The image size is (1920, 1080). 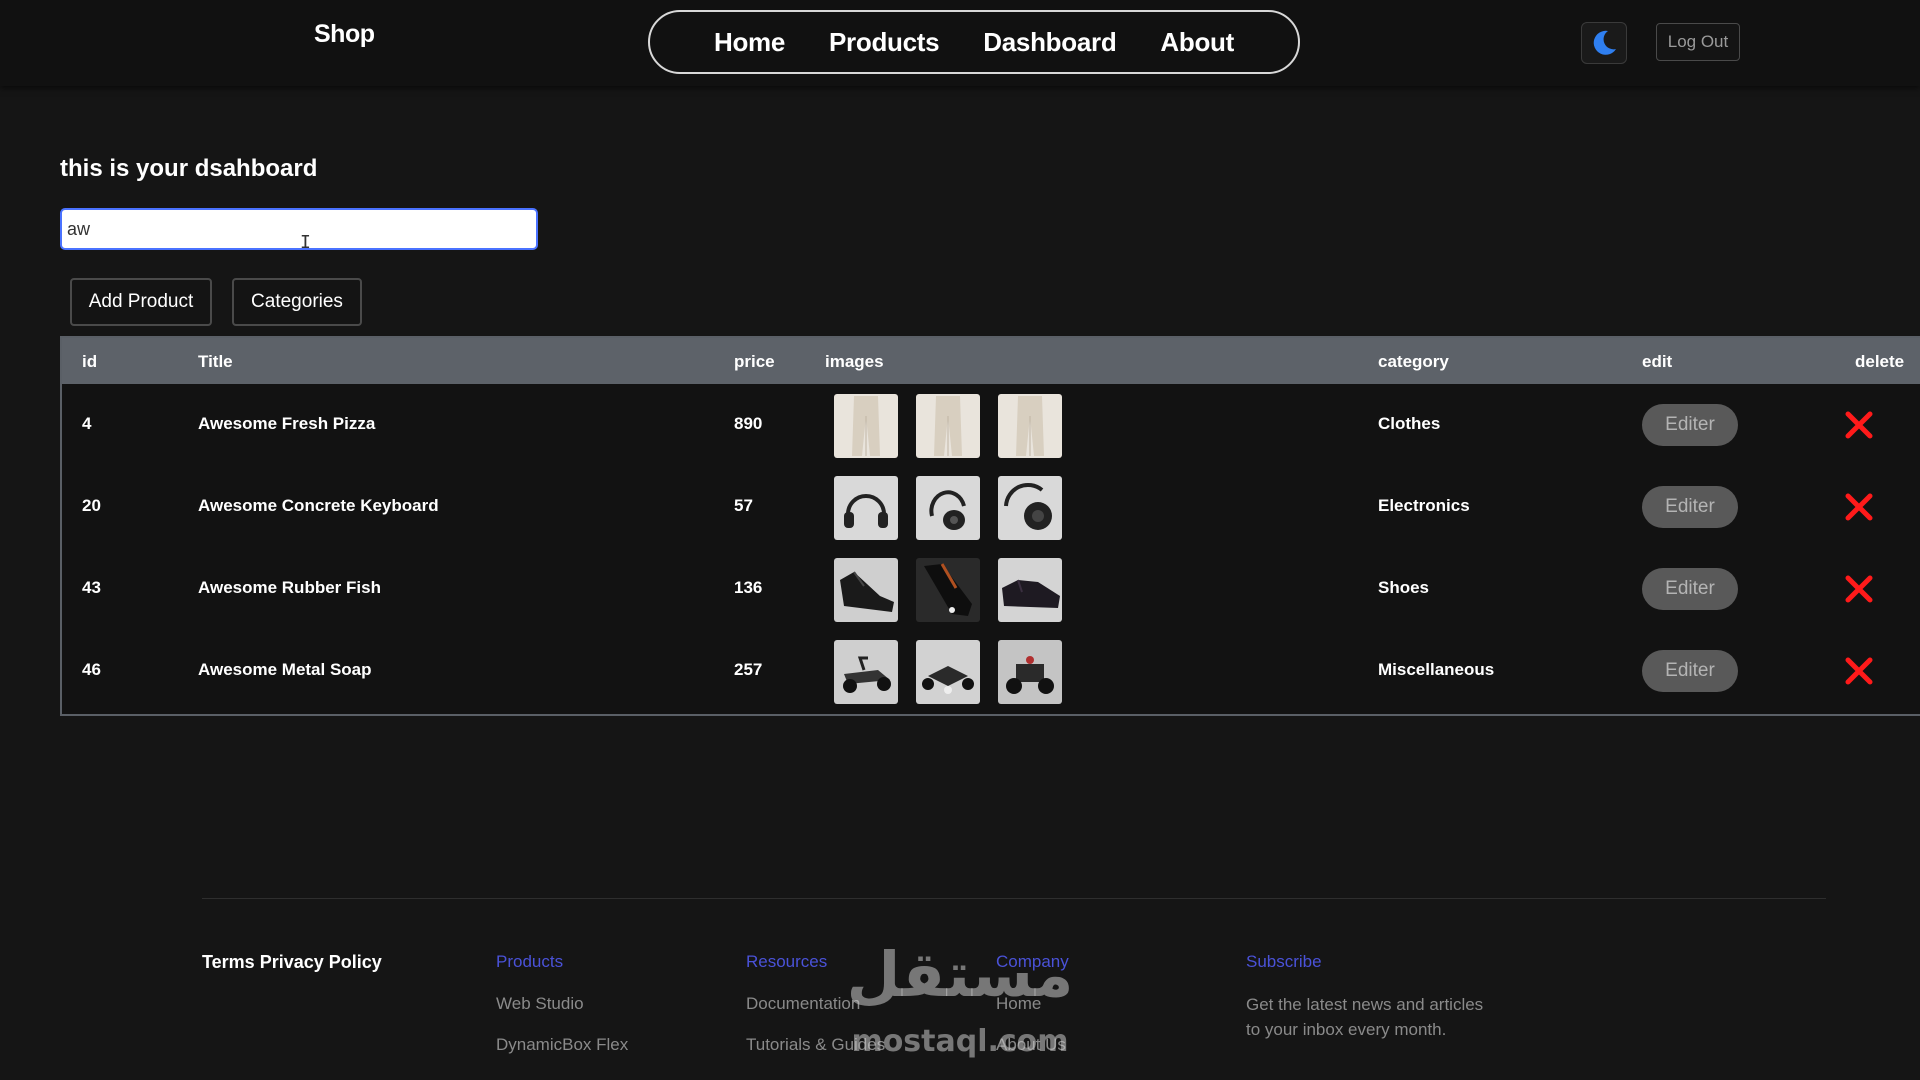 What do you see at coordinates (1014, 898) in the screenshot?
I see `footer-divider` at bounding box center [1014, 898].